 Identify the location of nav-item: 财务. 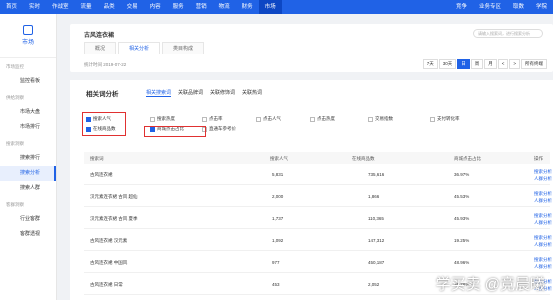
(247, 7).